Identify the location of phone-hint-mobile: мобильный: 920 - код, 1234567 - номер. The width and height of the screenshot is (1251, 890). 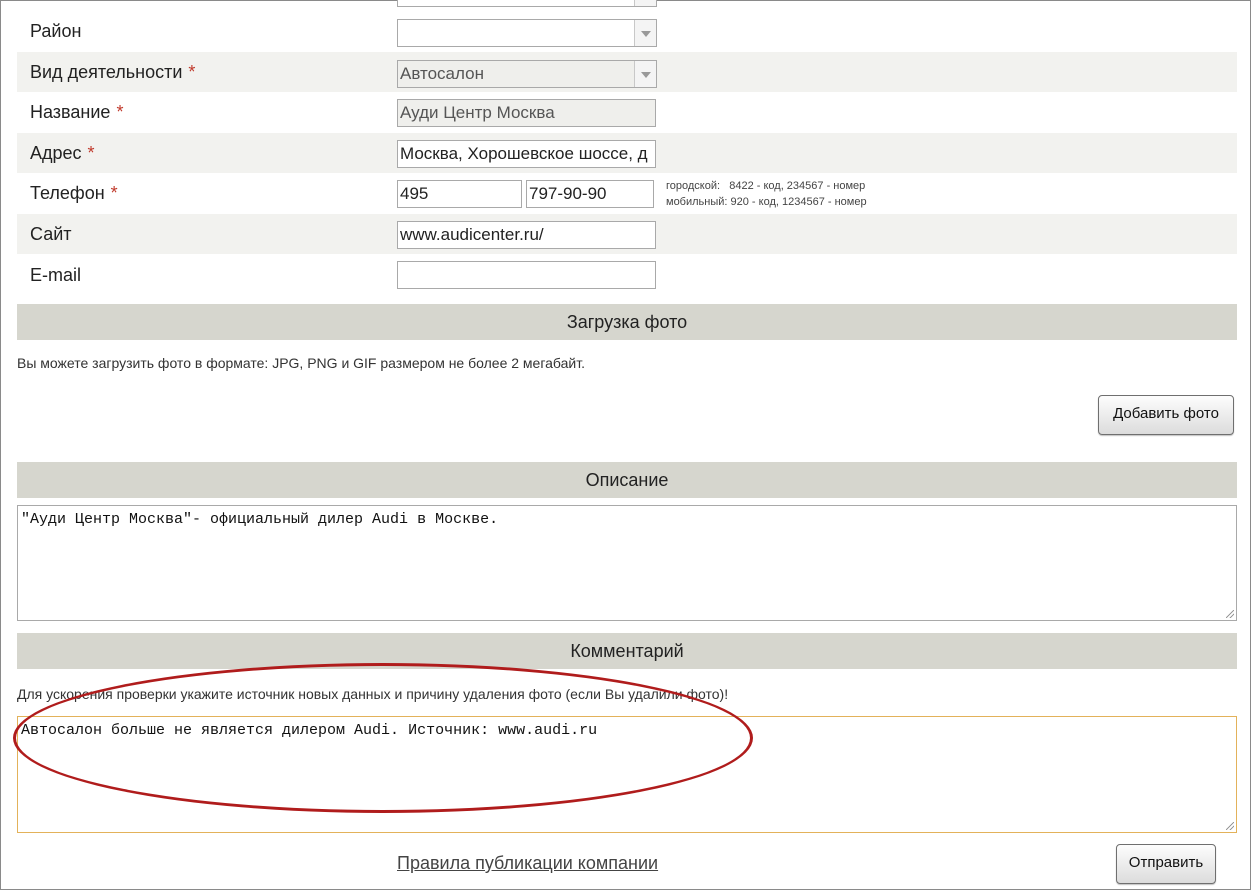
(766, 202).